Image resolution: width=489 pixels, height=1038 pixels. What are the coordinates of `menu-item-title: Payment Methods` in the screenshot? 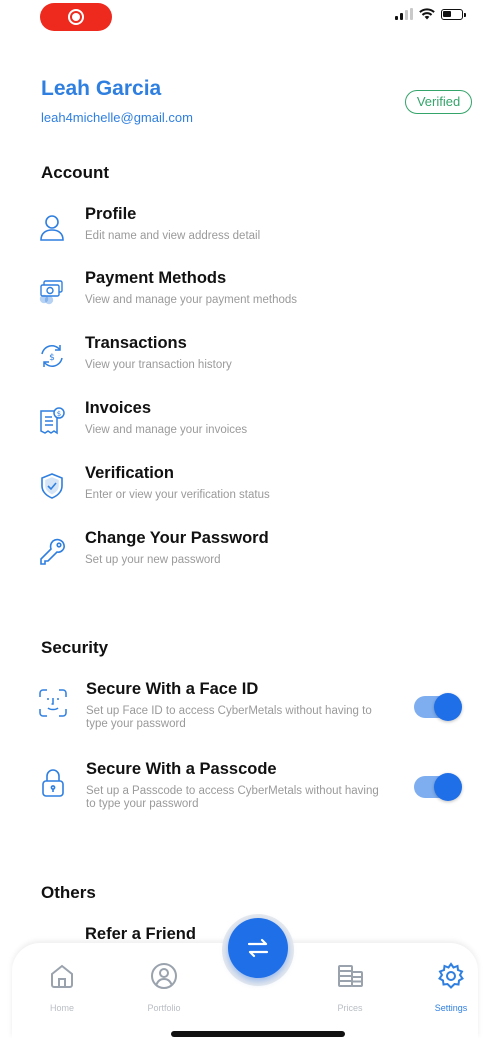 It's located at (156, 278).